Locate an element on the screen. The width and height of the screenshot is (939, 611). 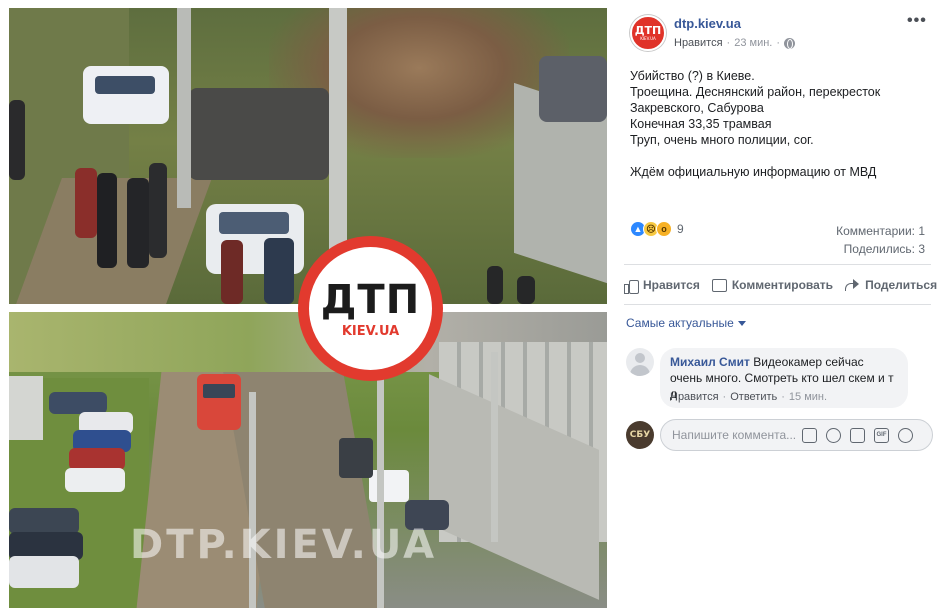
avatar-text: ДТП is located at coordinates (648, 30).